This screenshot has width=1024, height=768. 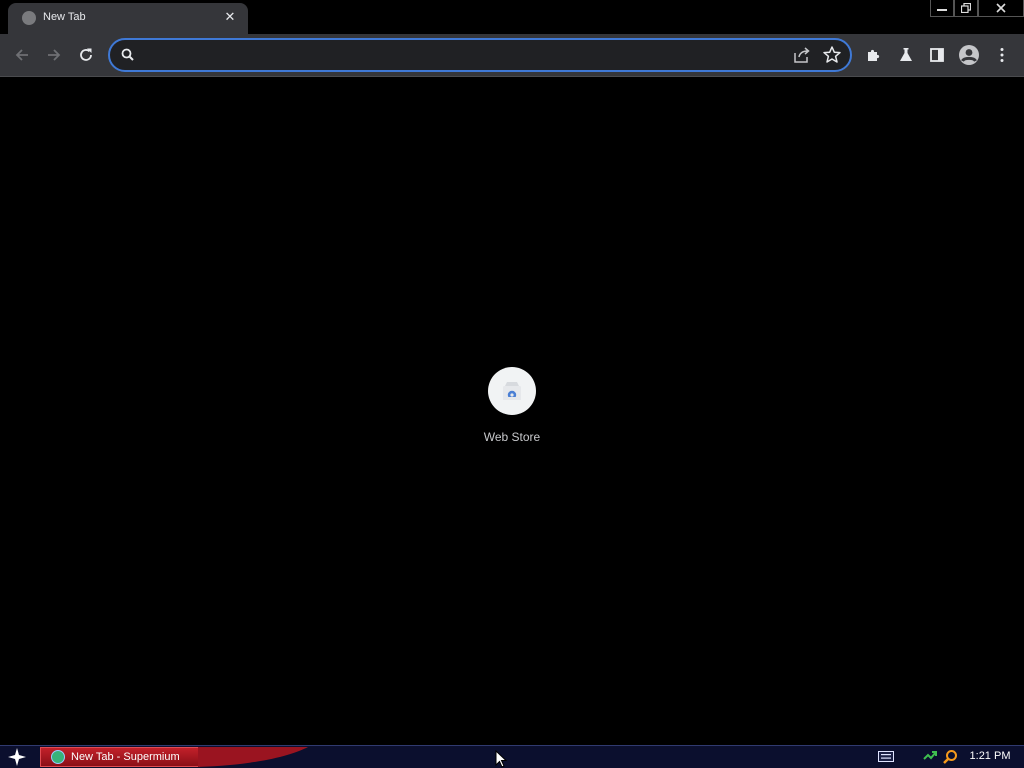 I want to click on tab-close-icon: ✕, so click(x=230, y=17).